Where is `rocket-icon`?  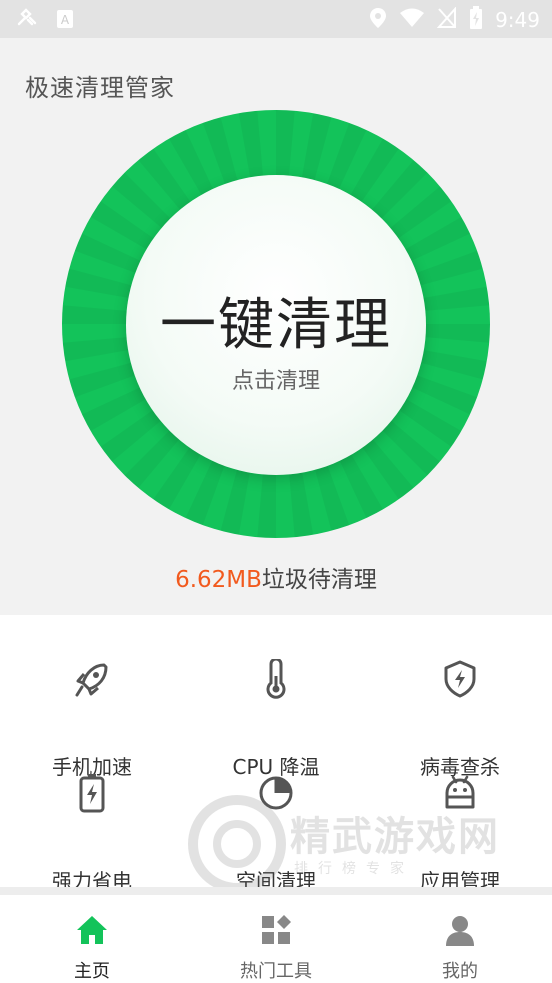
rocket-icon is located at coordinates (92, 679).